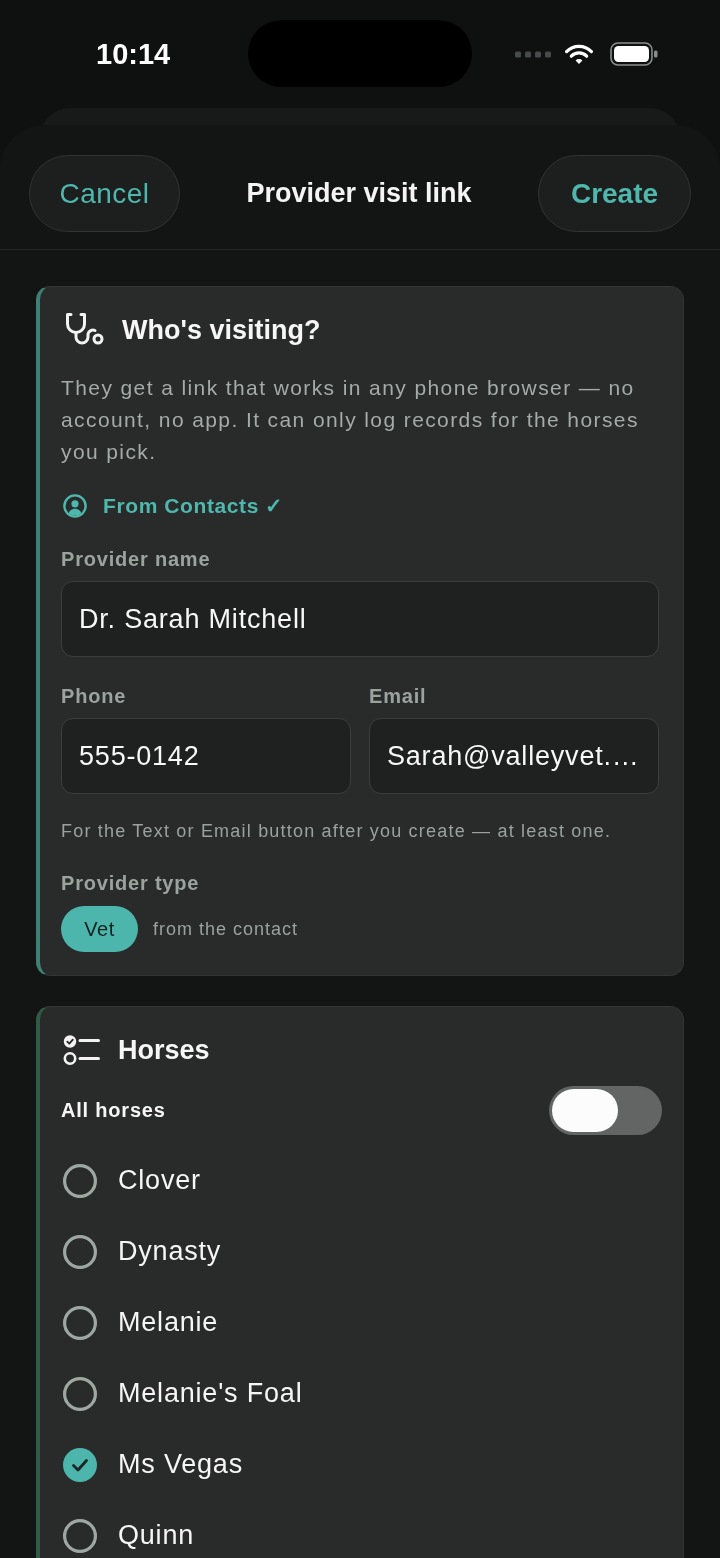 The image size is (720, 1558). I want to click on wifi-icon, so click(579, 54).